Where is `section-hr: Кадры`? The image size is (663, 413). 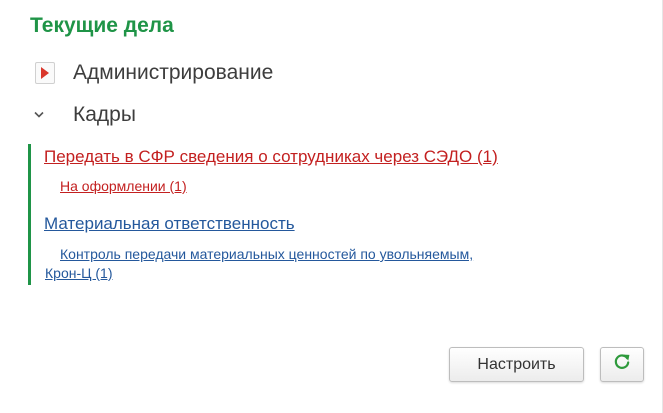
section-hr: Кадры is located at coordinates (82, 115).